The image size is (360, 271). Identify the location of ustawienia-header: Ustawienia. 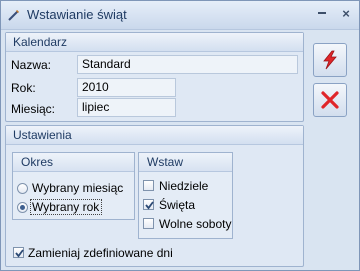
(42, 135).